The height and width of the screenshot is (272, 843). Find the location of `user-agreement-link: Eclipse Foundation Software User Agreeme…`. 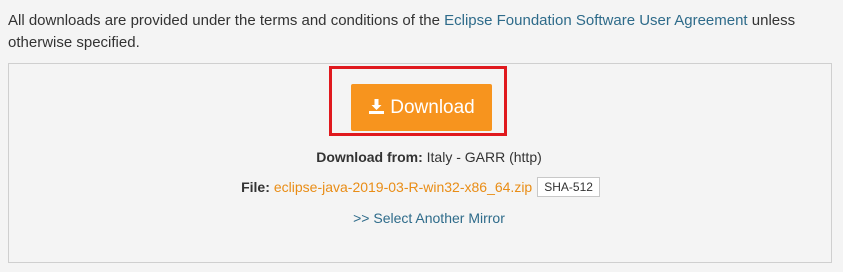

user-agreement-link: Eclipse Foundation Software User Agreeme… is located at coordinates (596, 20).